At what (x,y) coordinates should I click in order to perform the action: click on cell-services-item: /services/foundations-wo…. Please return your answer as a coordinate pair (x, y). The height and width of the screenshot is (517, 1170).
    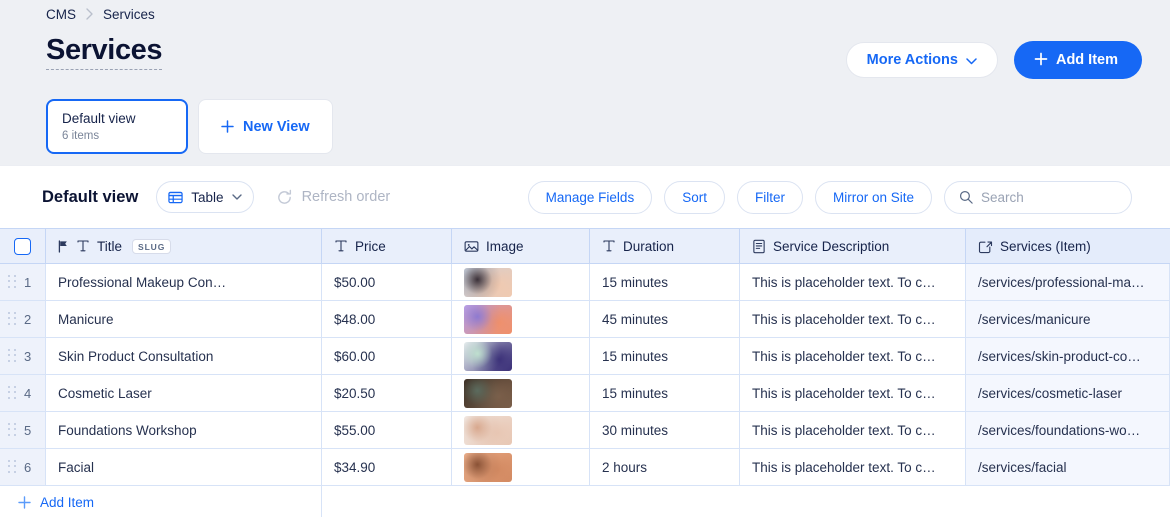
    Looking at the image, I should click on (1068, 430).